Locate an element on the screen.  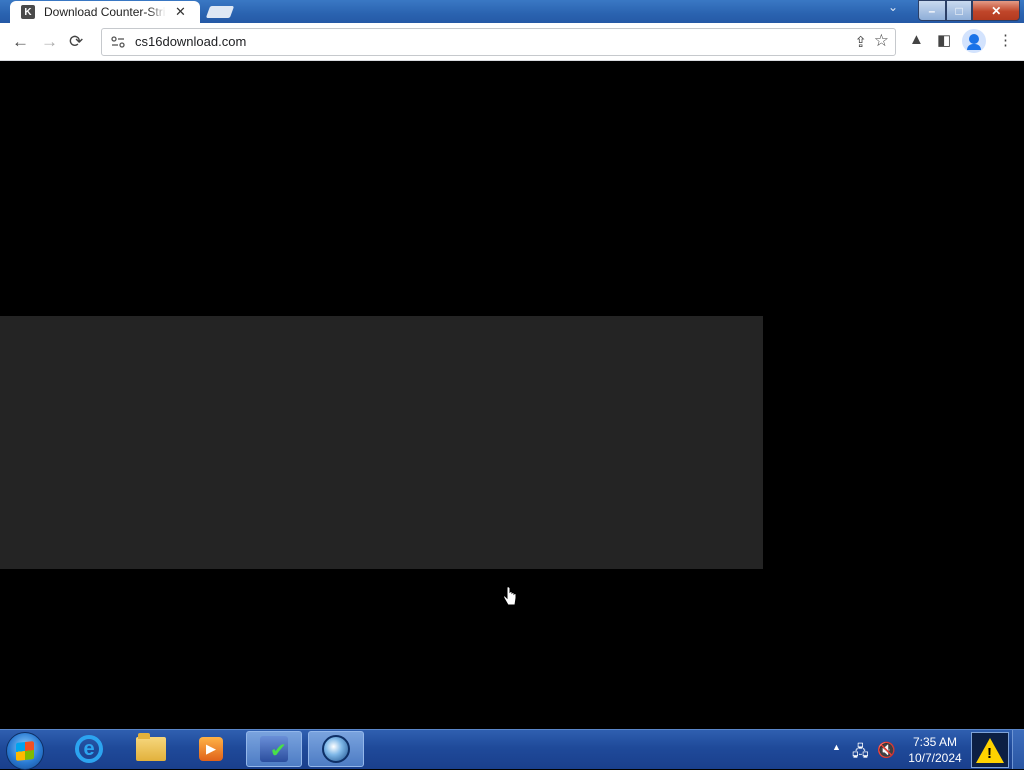
new-tab-button is located at coordinates (220, 12).